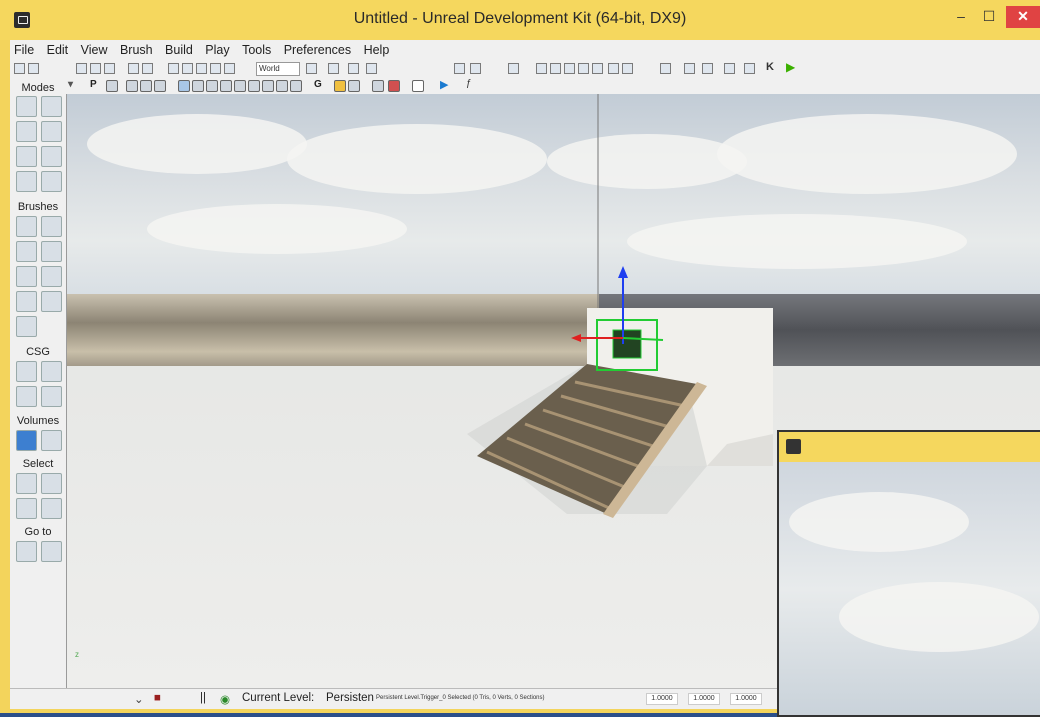  What do you see at coordinates (51, 440) in the screenshot?
I see `volume-shield-icon` at bounding box center [51, 440].